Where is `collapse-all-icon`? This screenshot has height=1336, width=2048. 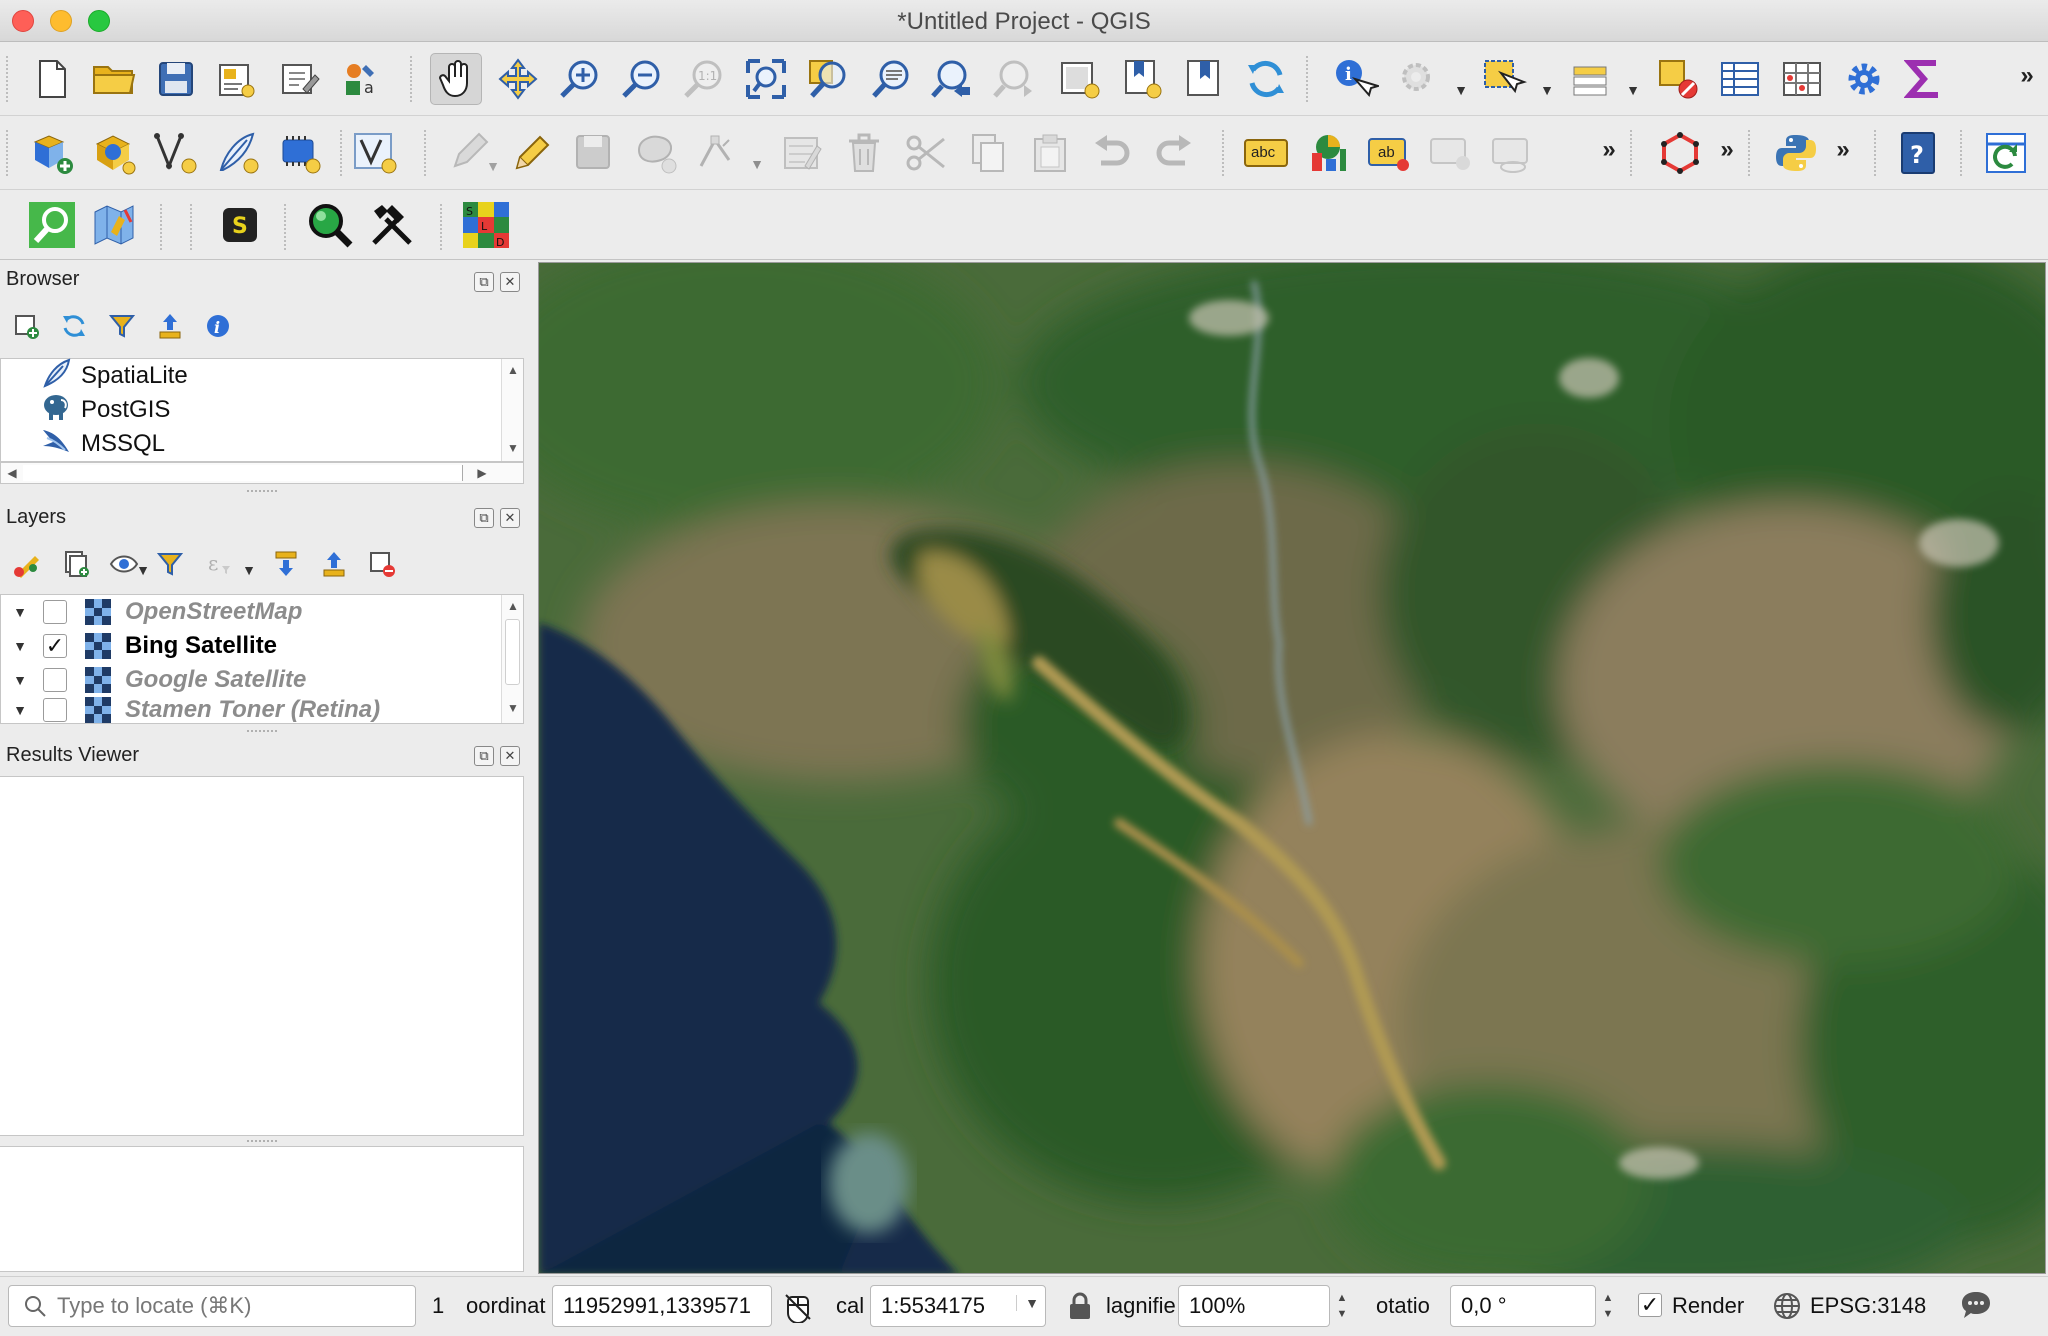 collapse-all-icon is located at coordinates (170, 326).